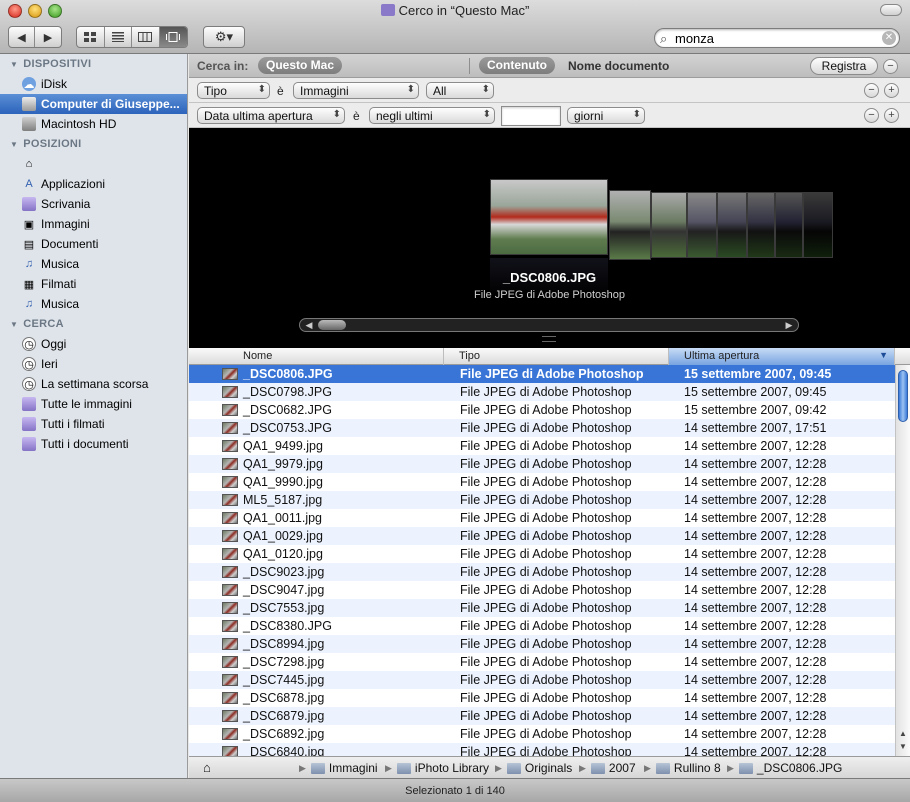  Describe the element at coordinates (549, 217) in the screenshot. I see `coverflow-selected-image` at that location.